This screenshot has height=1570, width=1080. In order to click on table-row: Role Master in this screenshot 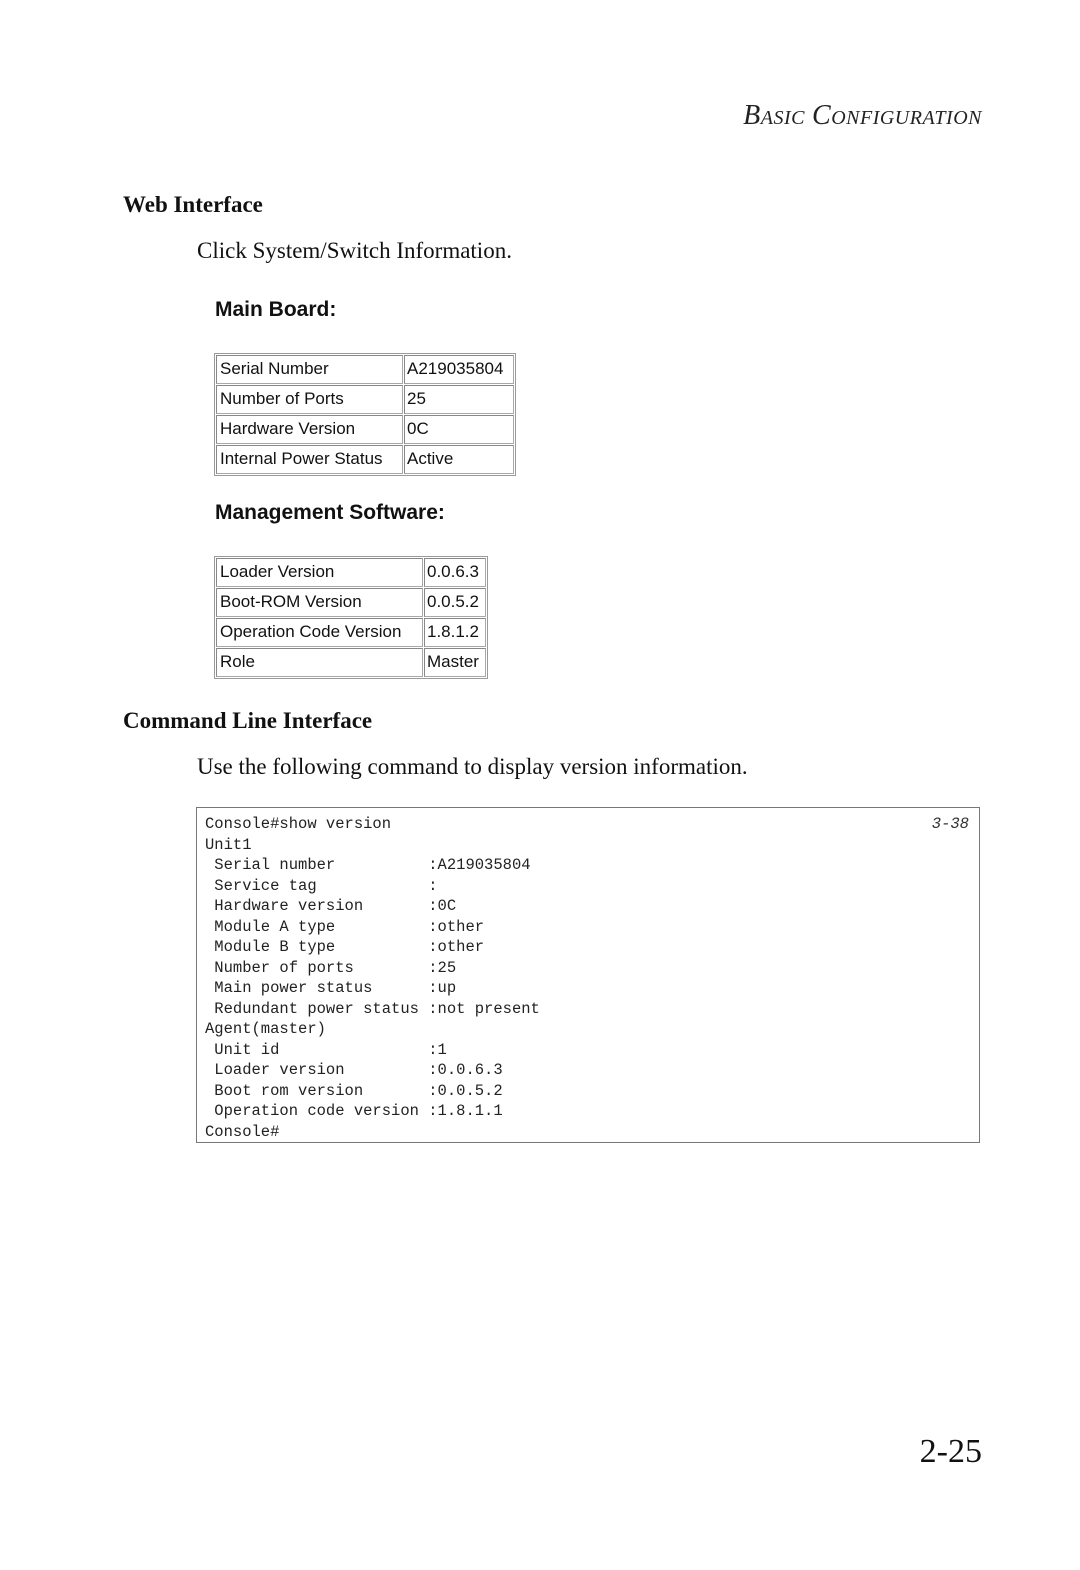, I will do `click(351, 662)`.